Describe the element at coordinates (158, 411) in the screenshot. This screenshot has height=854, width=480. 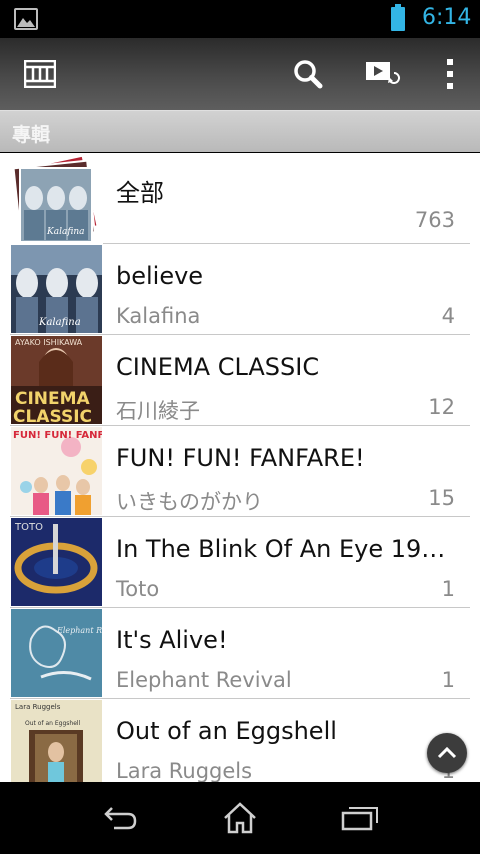
I see `album-artist: 石川綾子` at that location.